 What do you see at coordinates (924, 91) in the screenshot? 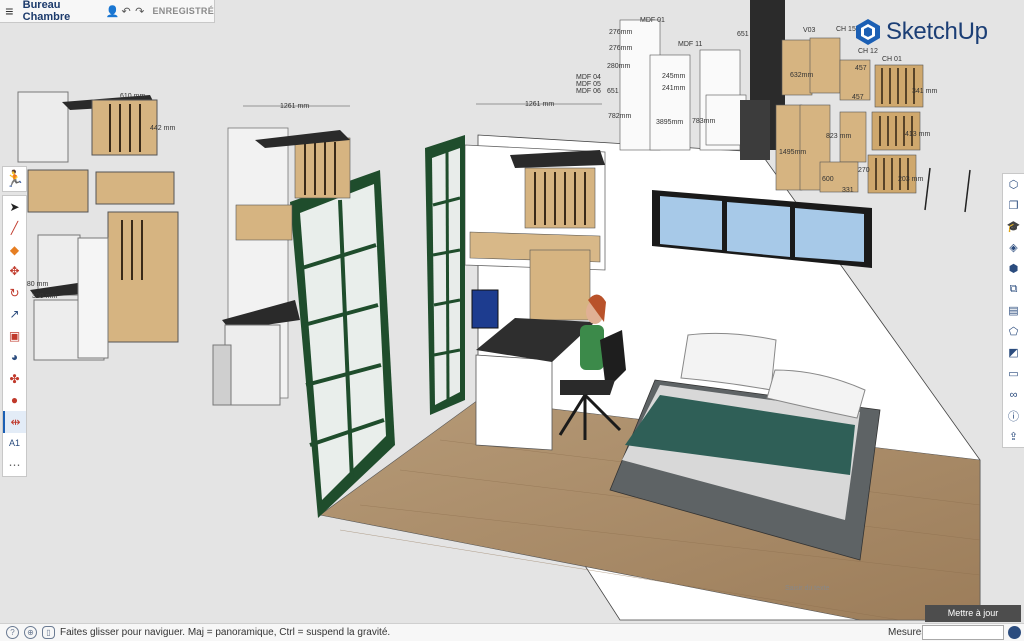
I see `cut-label: 341 mm` at bounding box center [924, 91].